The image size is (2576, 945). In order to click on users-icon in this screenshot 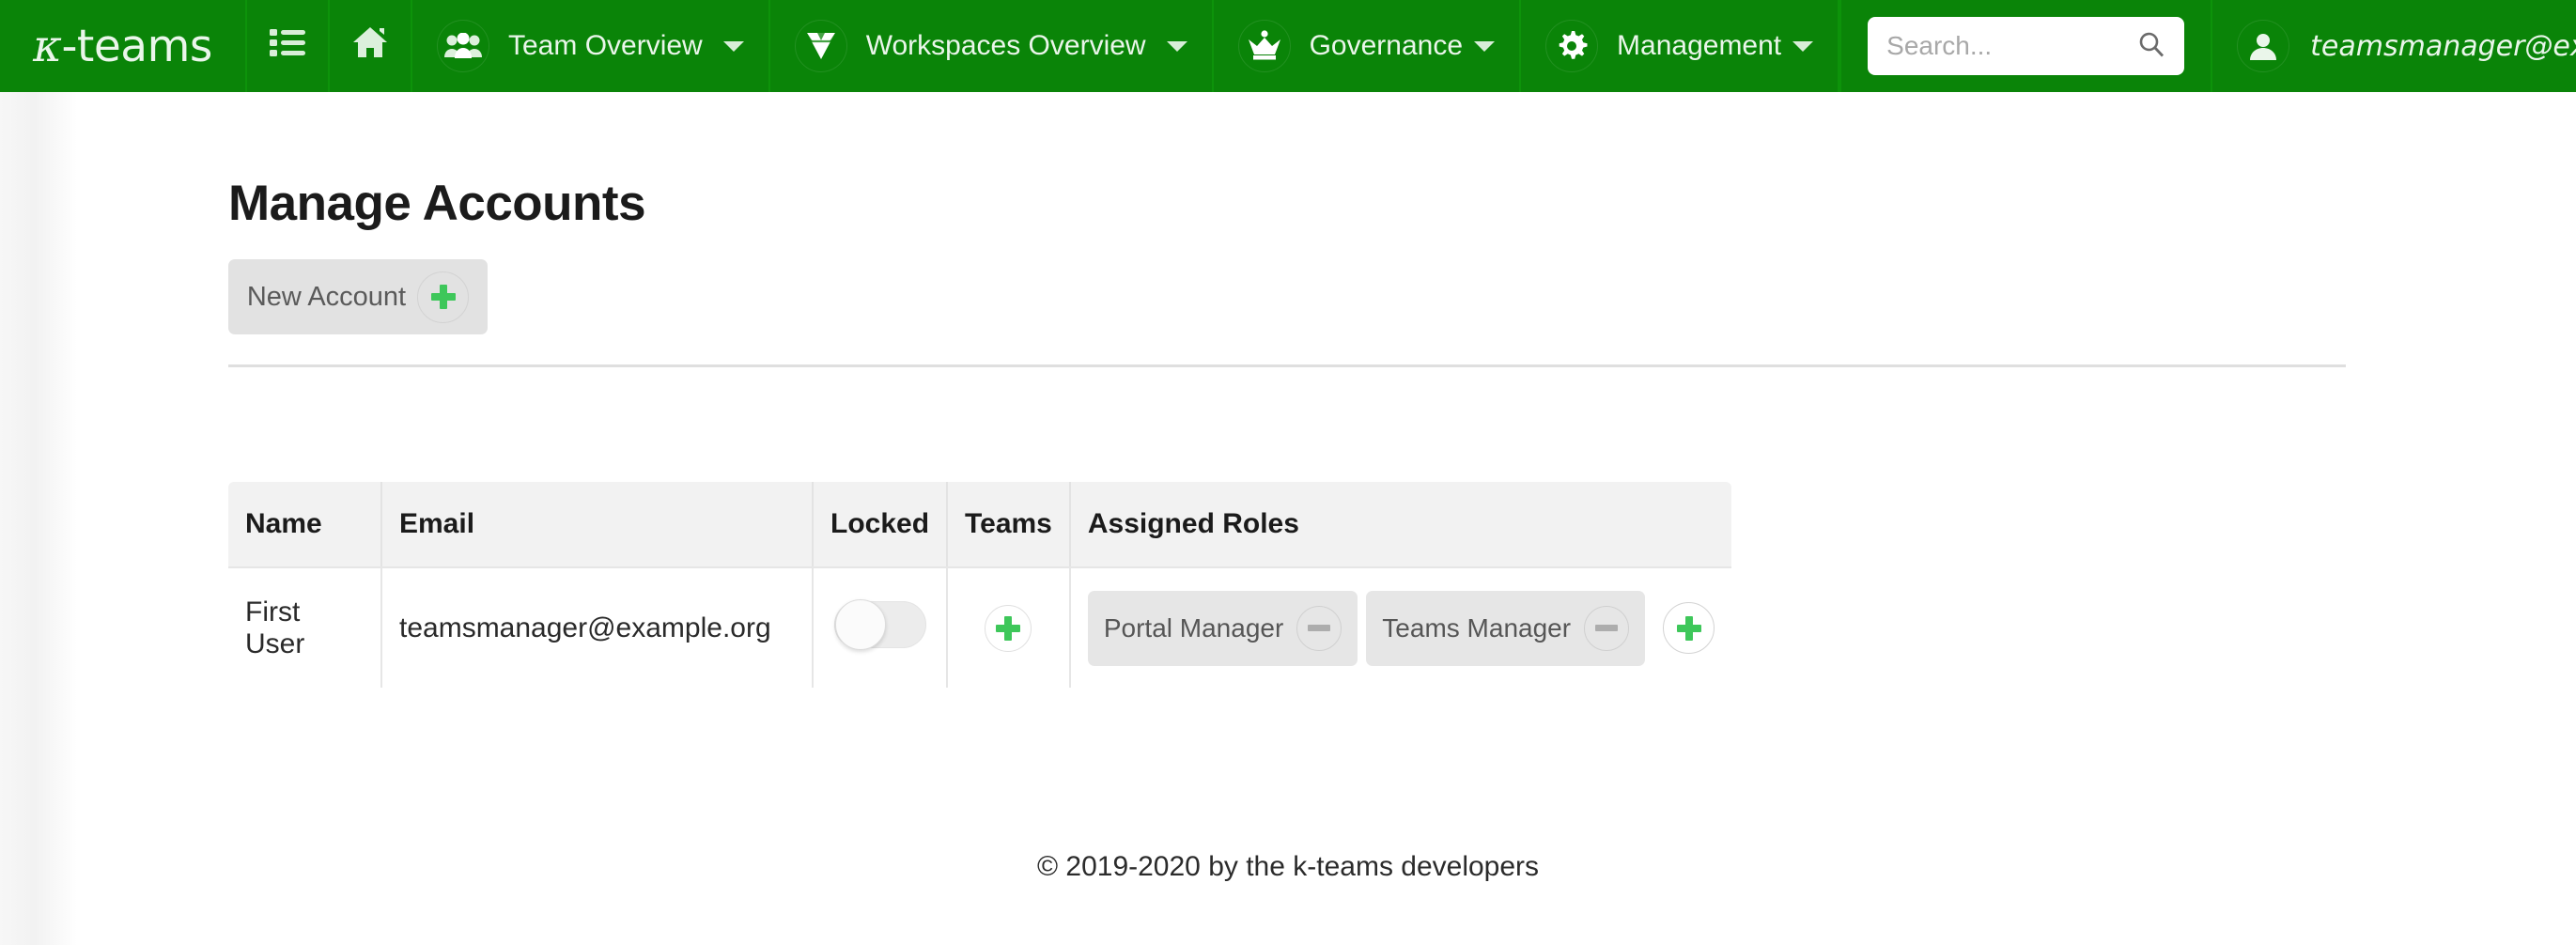, I will do `click(463, 46)`.